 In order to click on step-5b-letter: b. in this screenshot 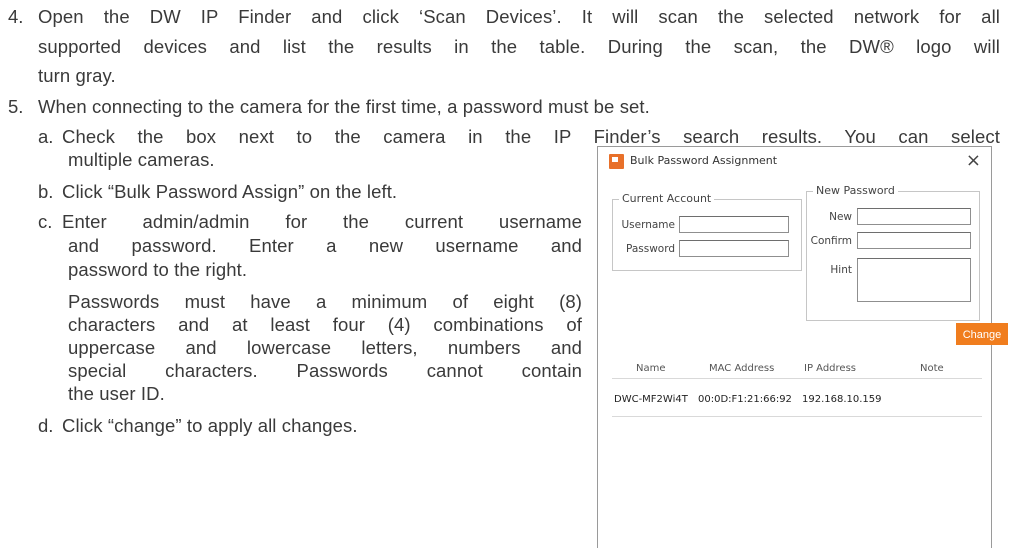, I will do `click(46, 191)`.